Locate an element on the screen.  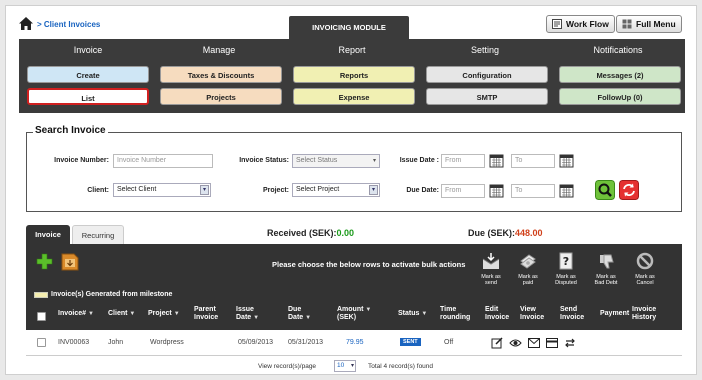
nav-configuration-button: Configuration is located at coordinates (487, 74).